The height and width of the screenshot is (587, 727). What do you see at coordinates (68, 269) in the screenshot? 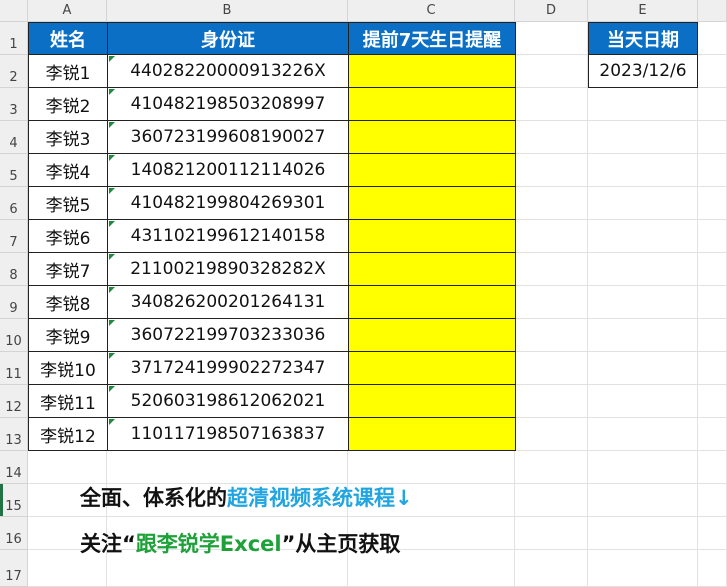
I see `name-cell: 李锐7` at bounding box center [68, 269].